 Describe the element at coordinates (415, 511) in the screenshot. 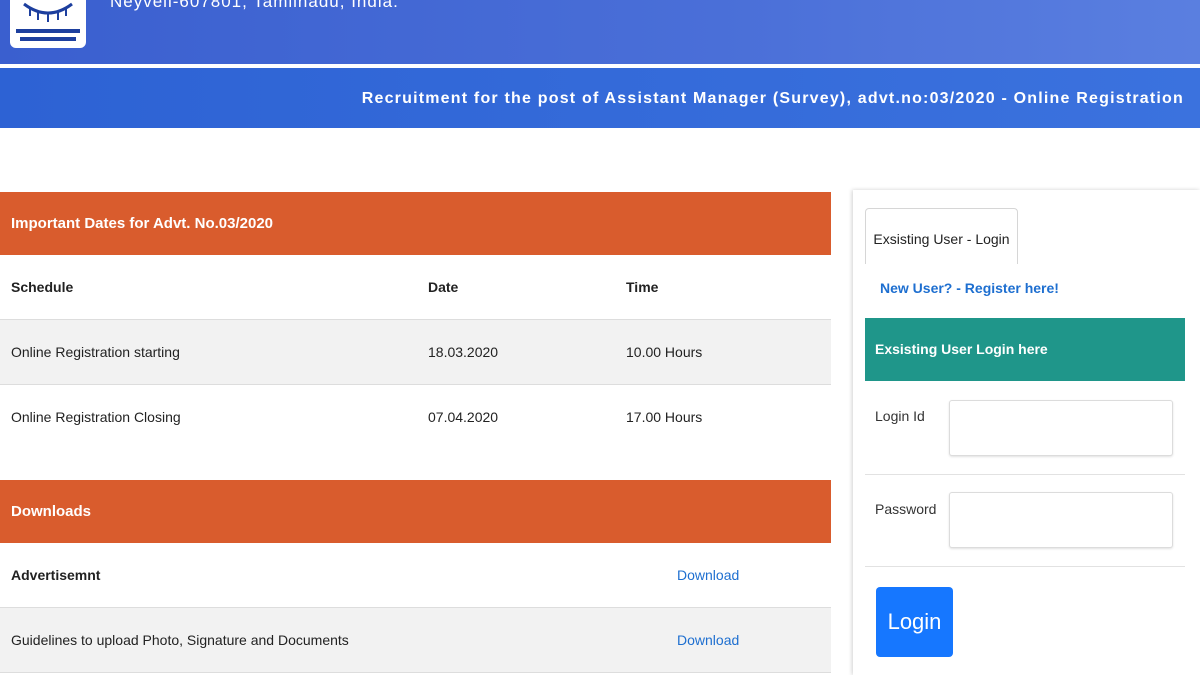

I see `downloads-heading: Downloads` at that location.